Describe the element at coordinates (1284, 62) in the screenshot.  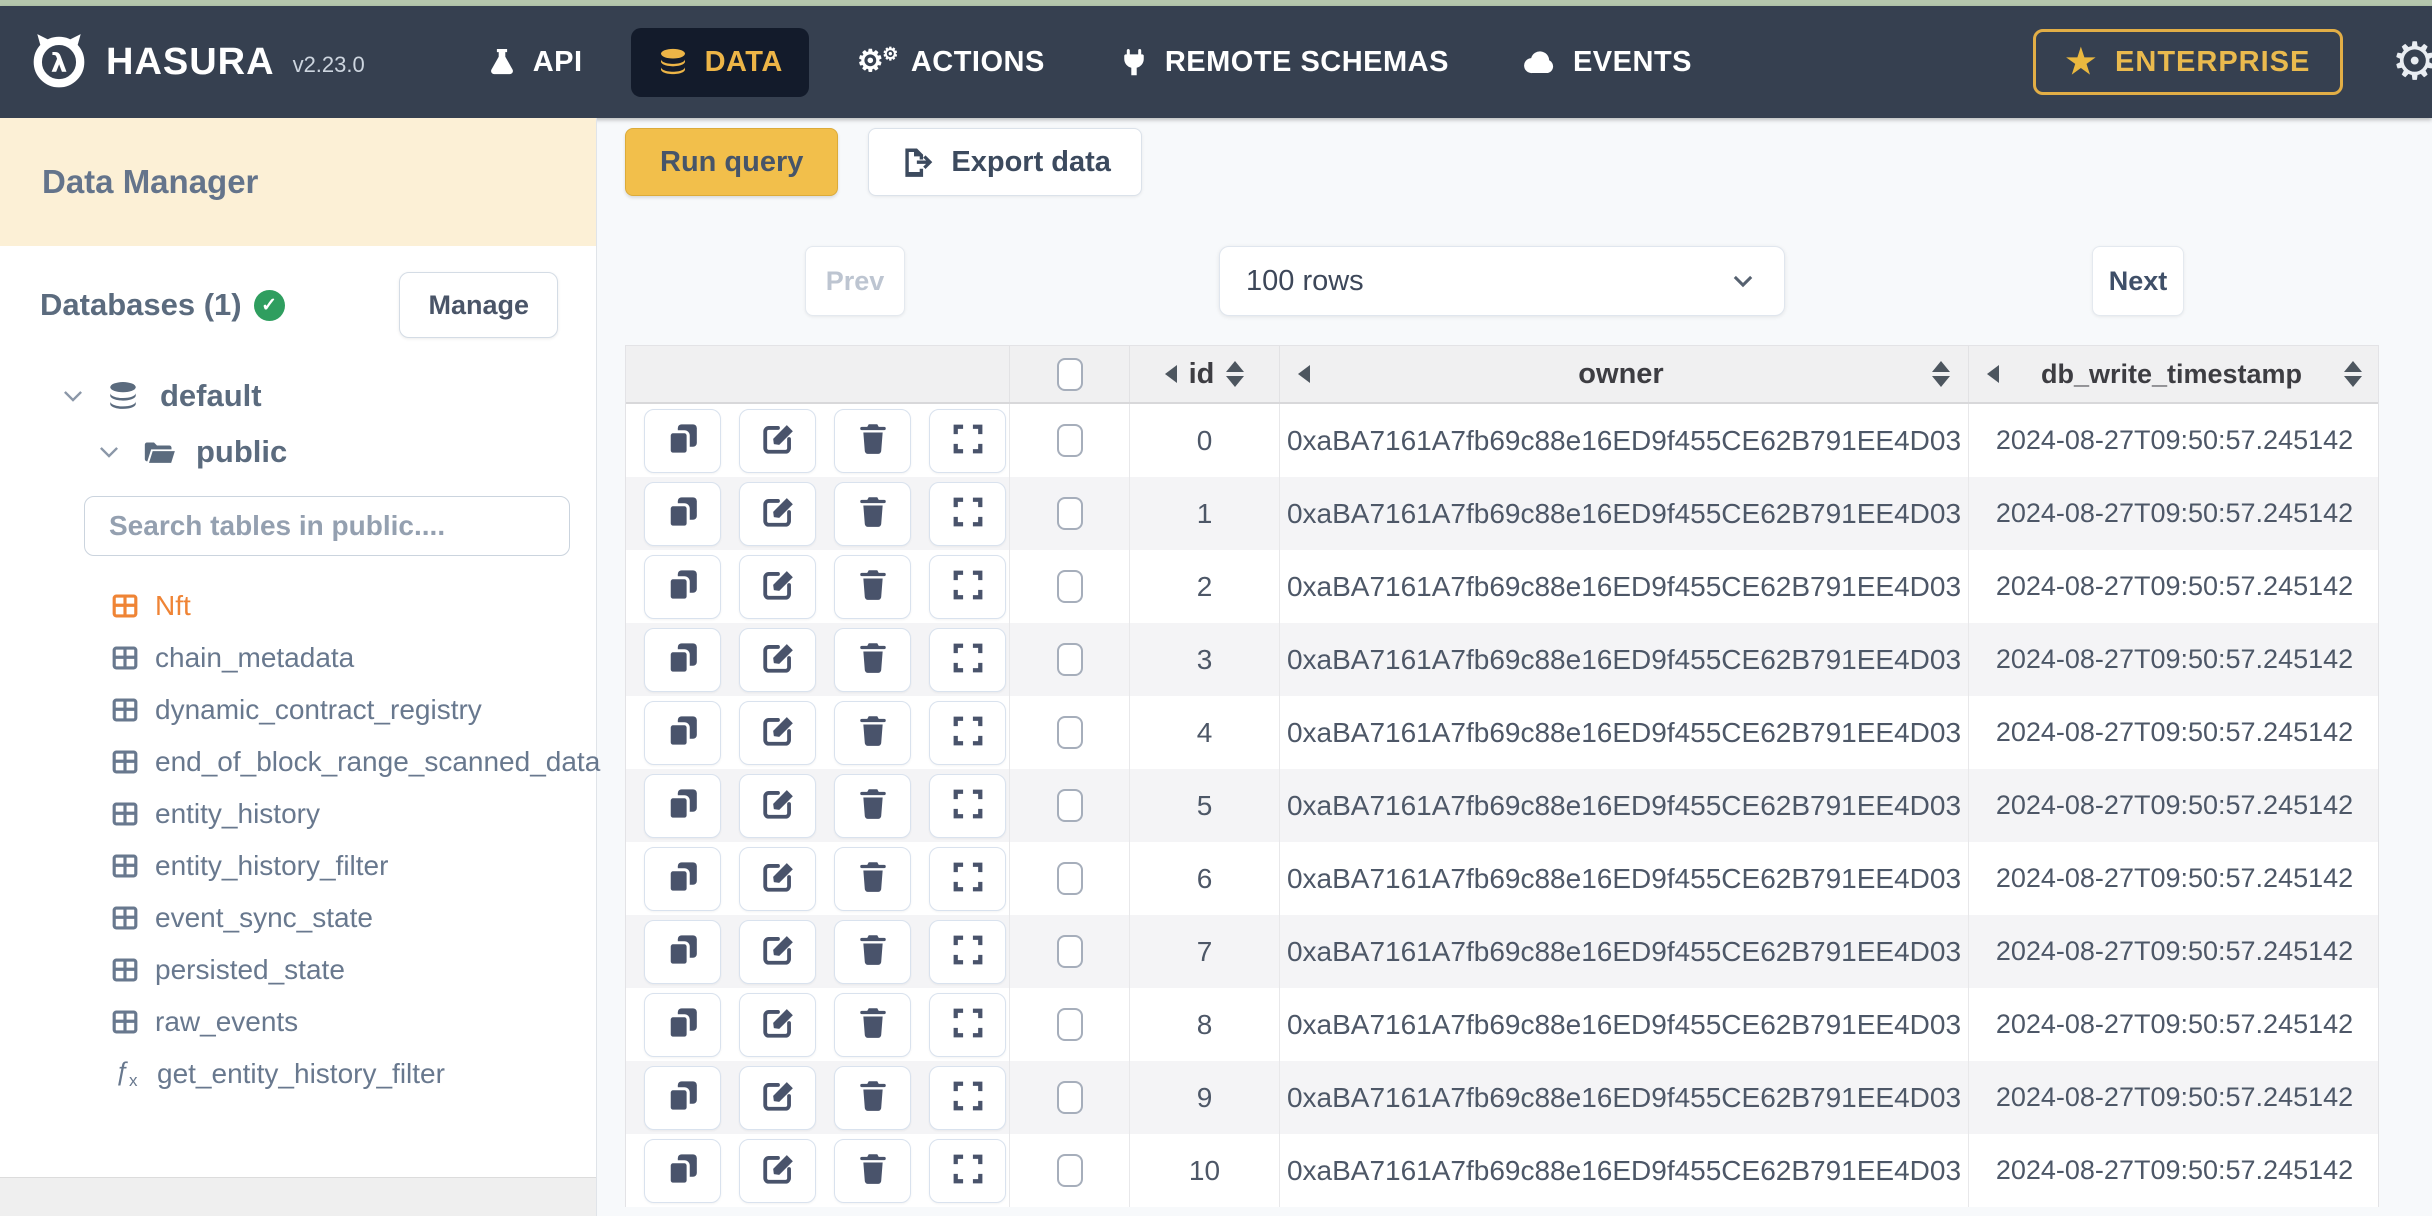
I see `nav-item-remote-schemas: REMOTE SCHEMAS` at that location.